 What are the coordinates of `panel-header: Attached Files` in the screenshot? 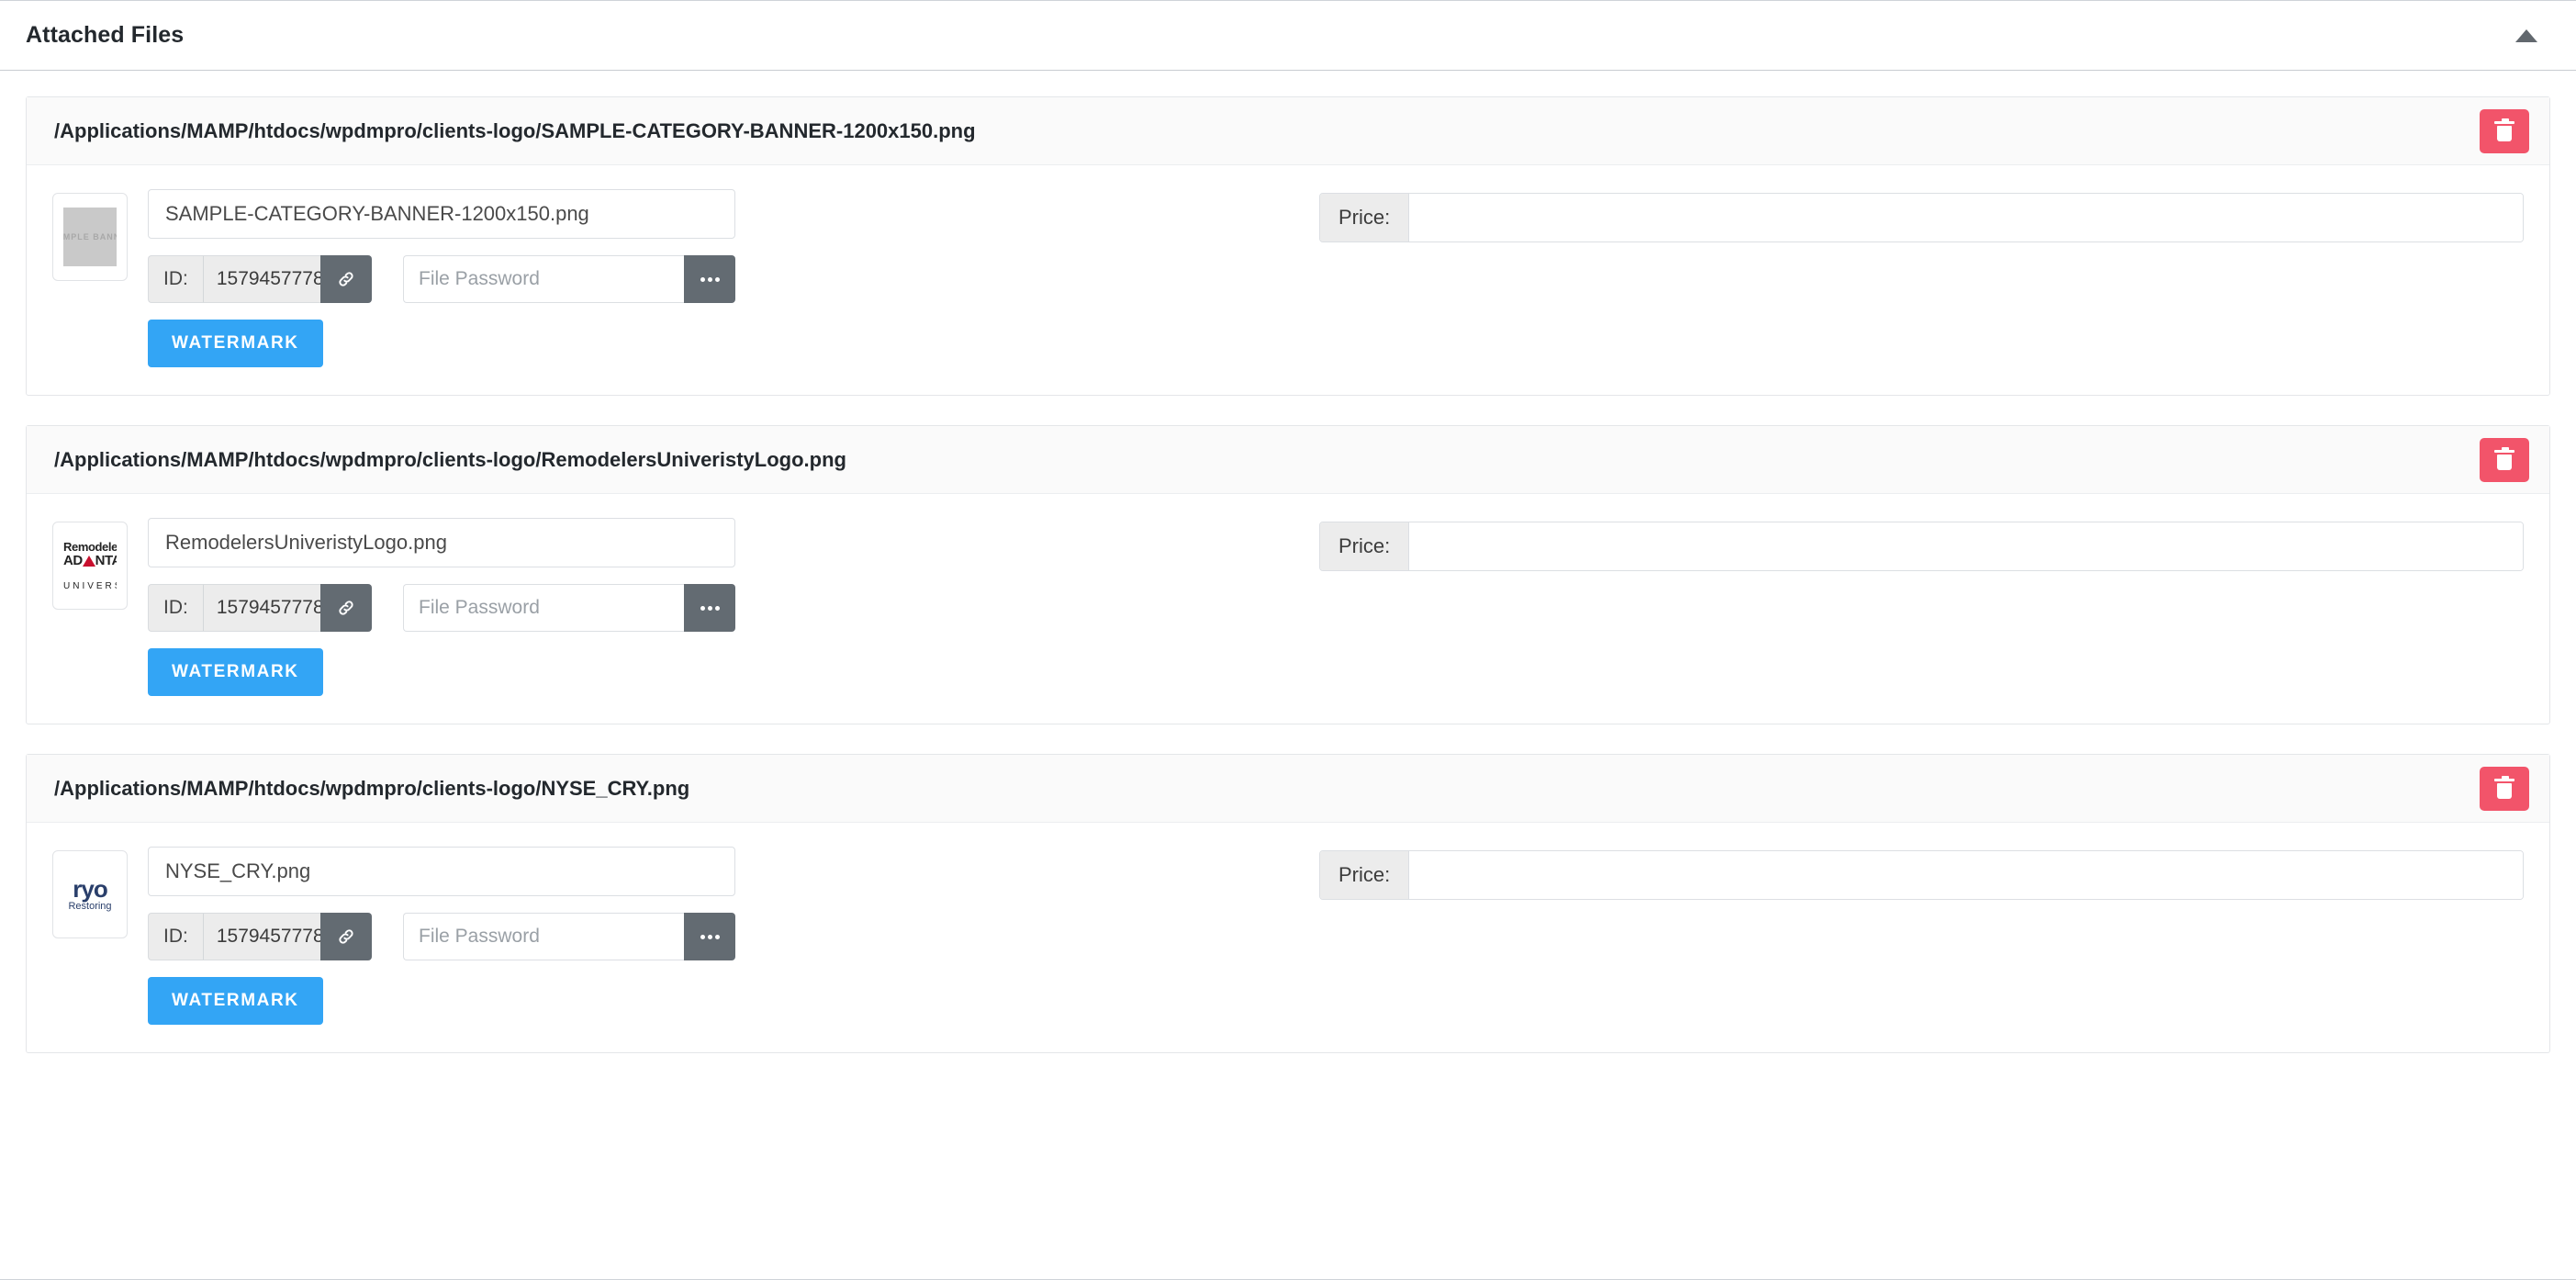 It's located at (1288, 36).